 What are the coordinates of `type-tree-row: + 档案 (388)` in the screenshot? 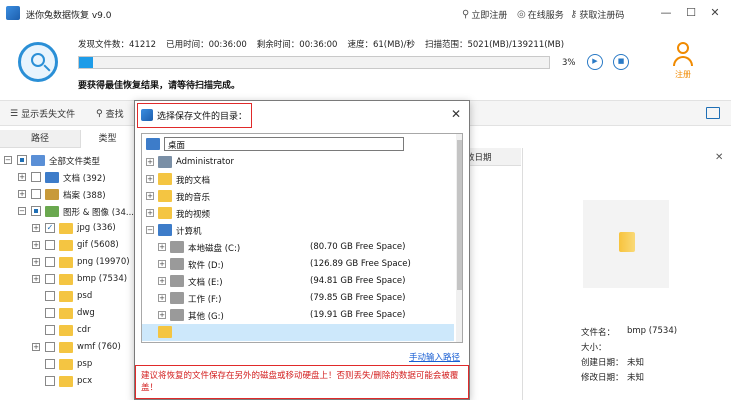 It's located at (67, 194).